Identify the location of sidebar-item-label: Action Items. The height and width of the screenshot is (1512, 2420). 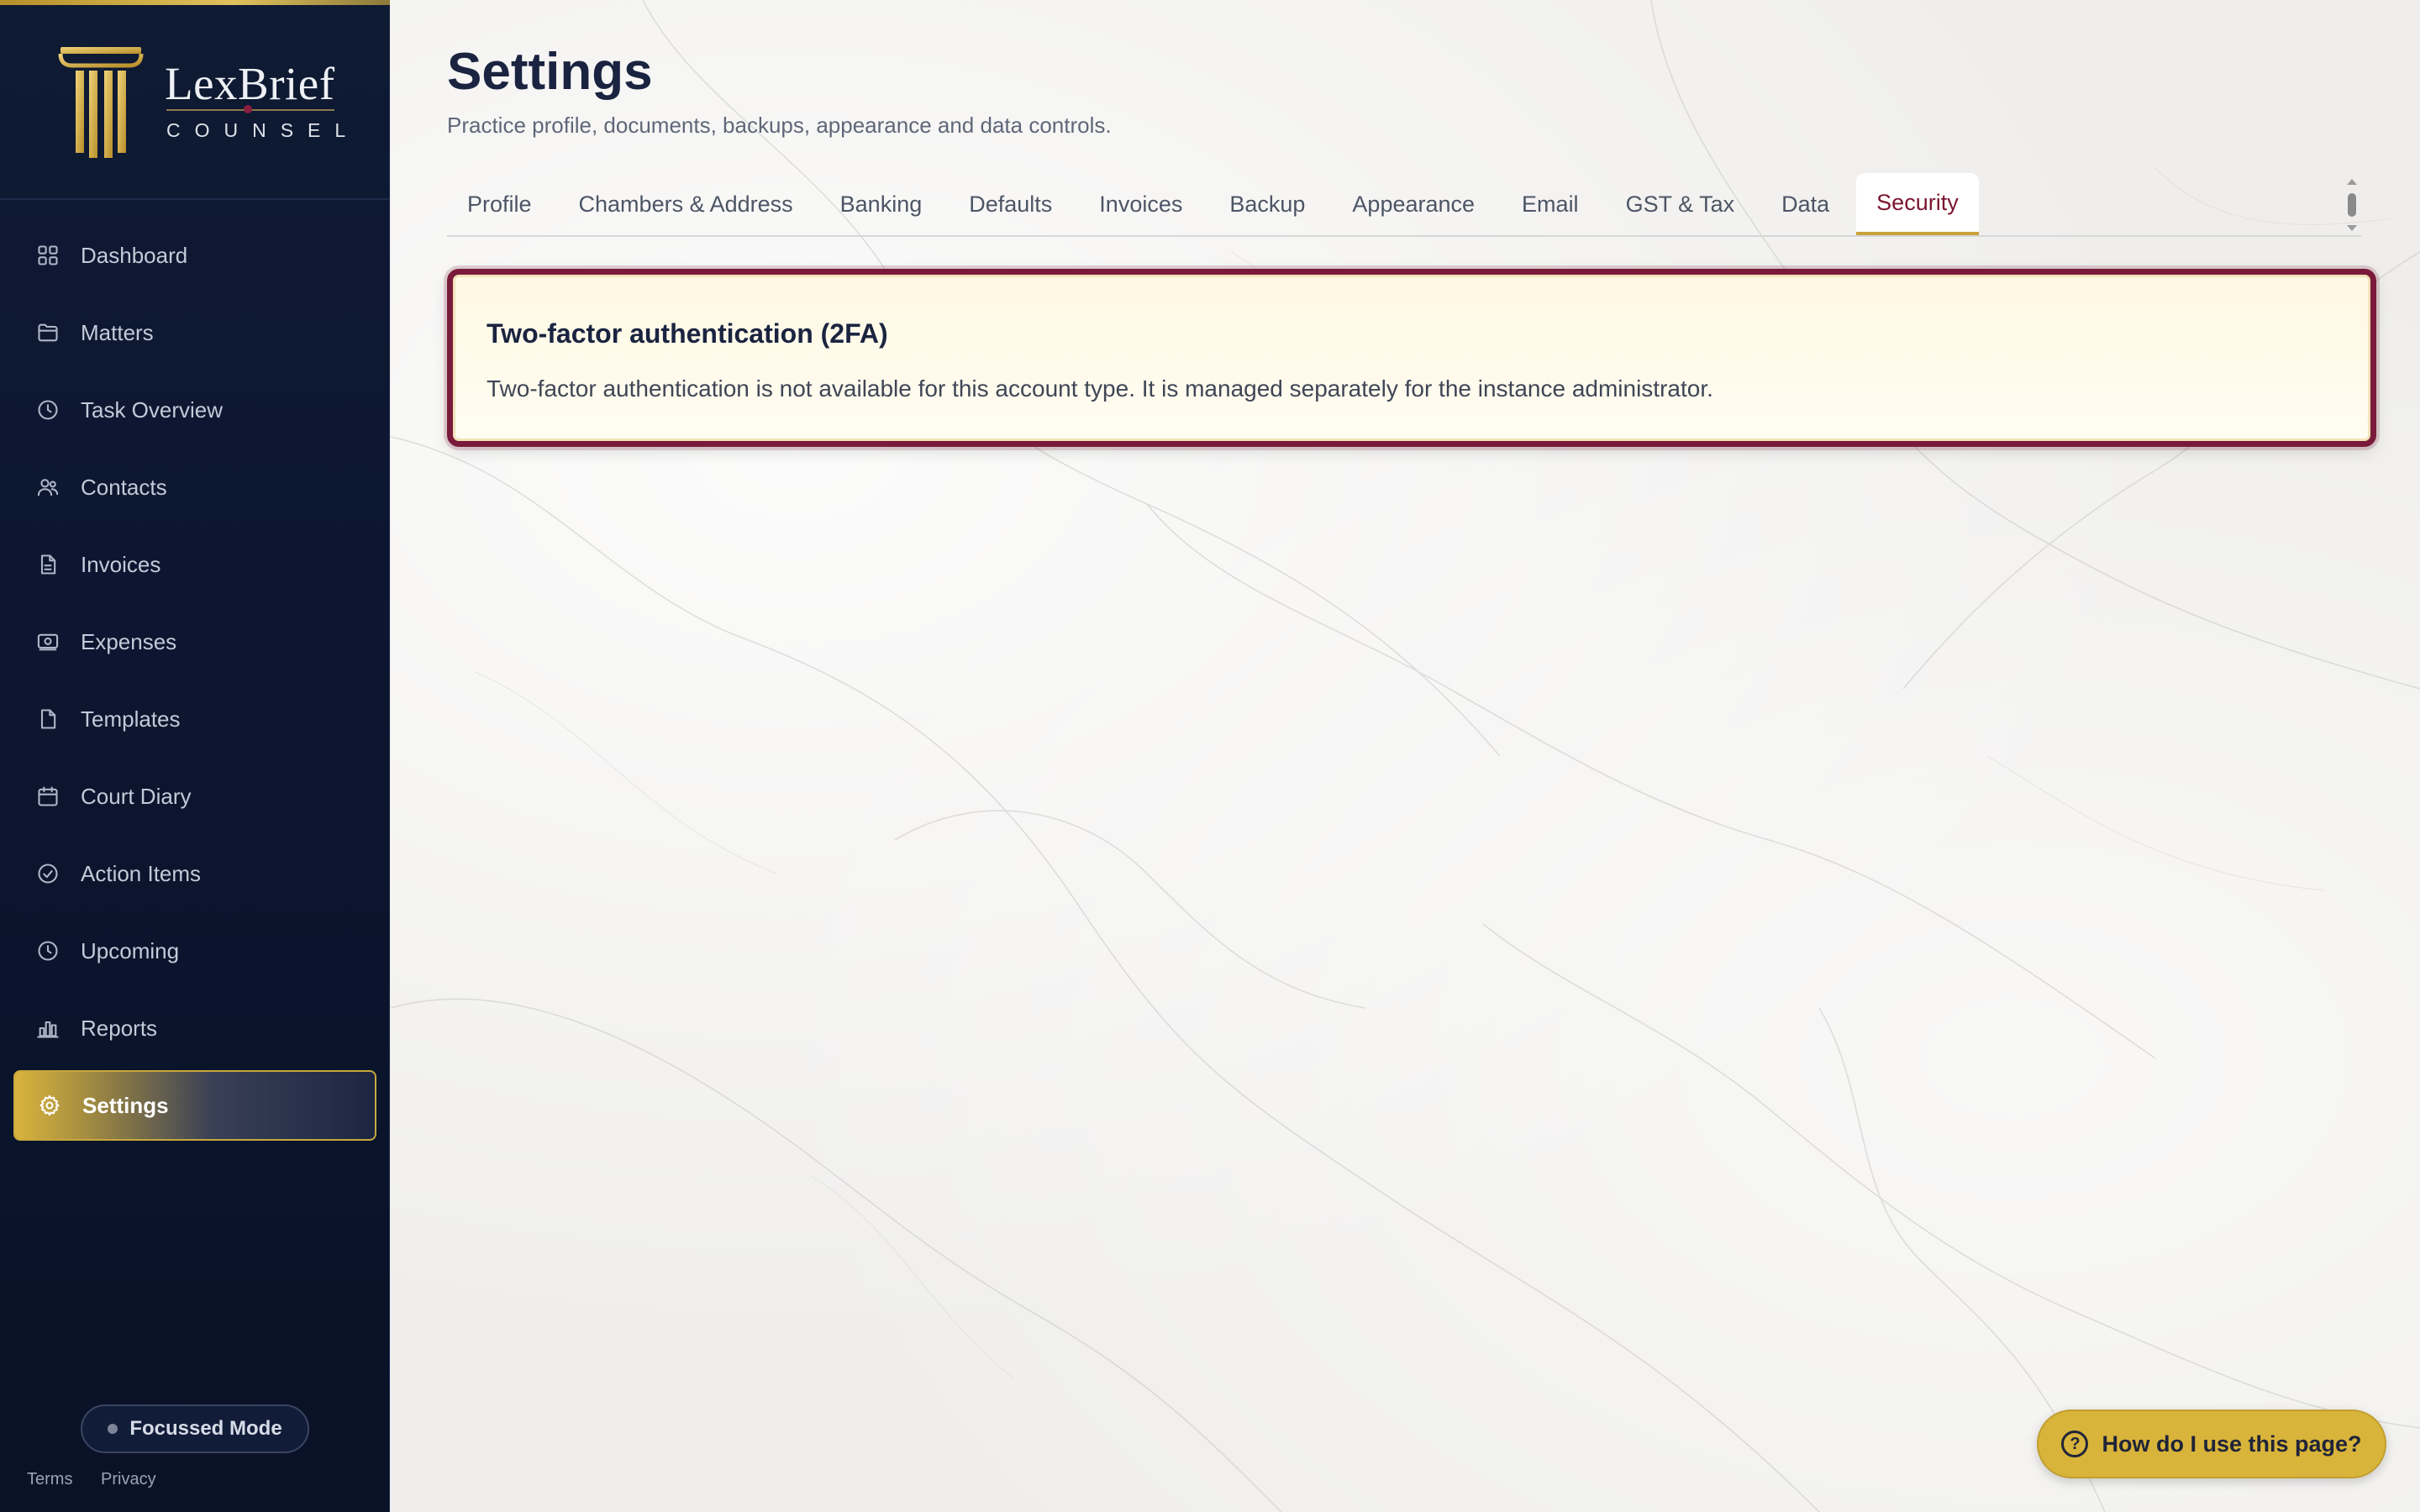
(142, 873).